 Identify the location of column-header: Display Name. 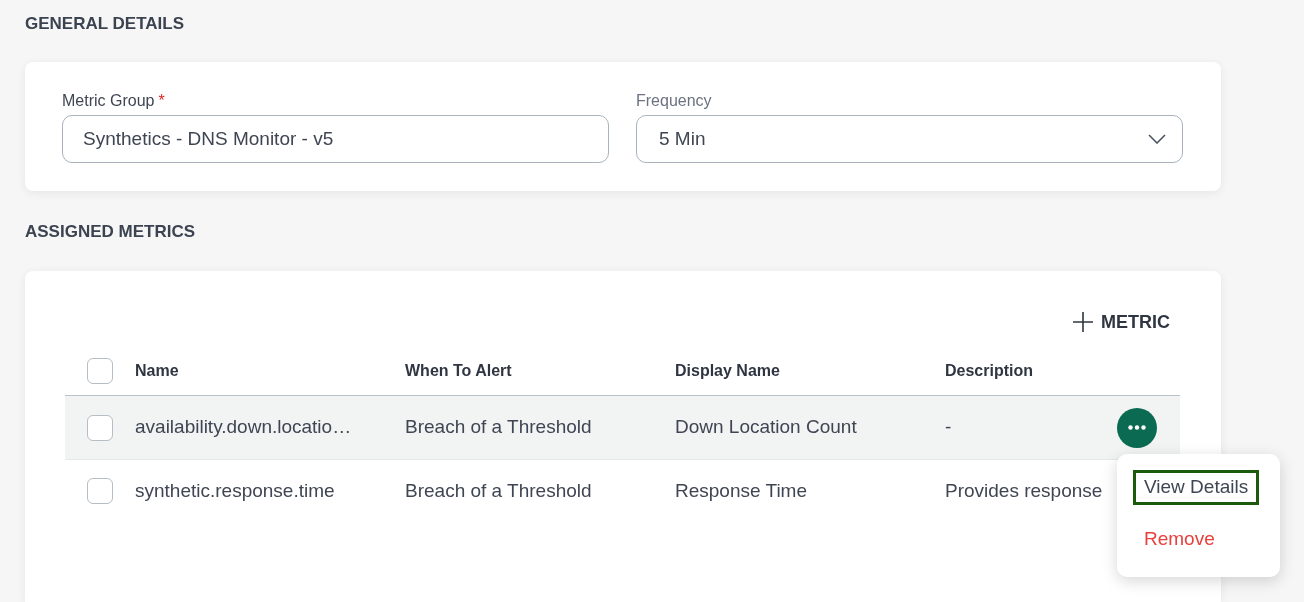
(727, 370).